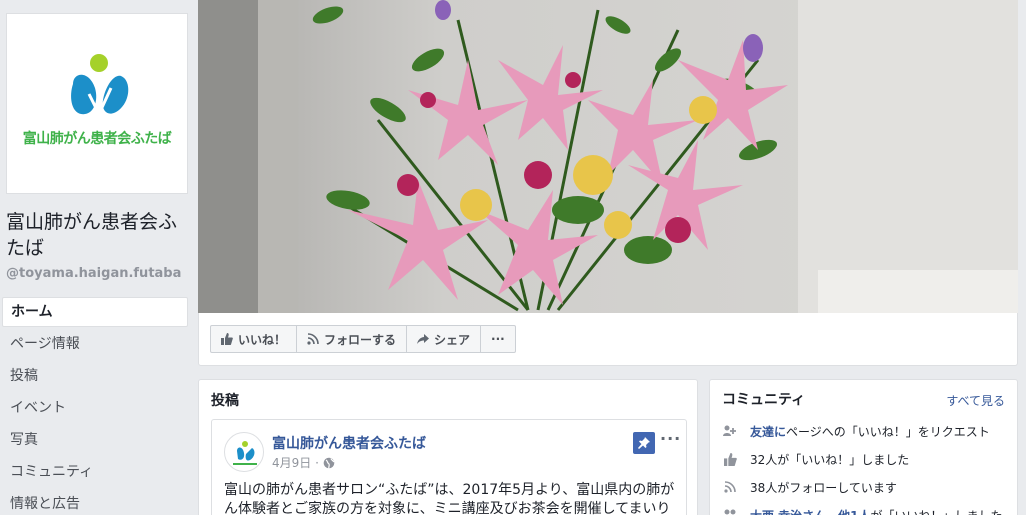 The width and height of the screenshot is (1026, 515). Describe the element at coordinates (95, 377) in the screenshot. I see `nav-item-posts: 投稿` at that location.